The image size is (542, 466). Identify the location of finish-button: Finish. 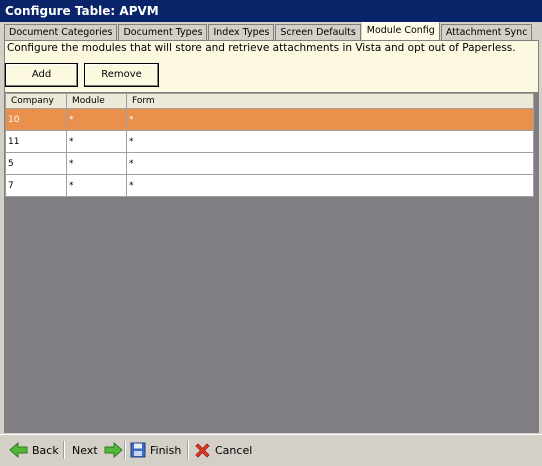
(155, 450).